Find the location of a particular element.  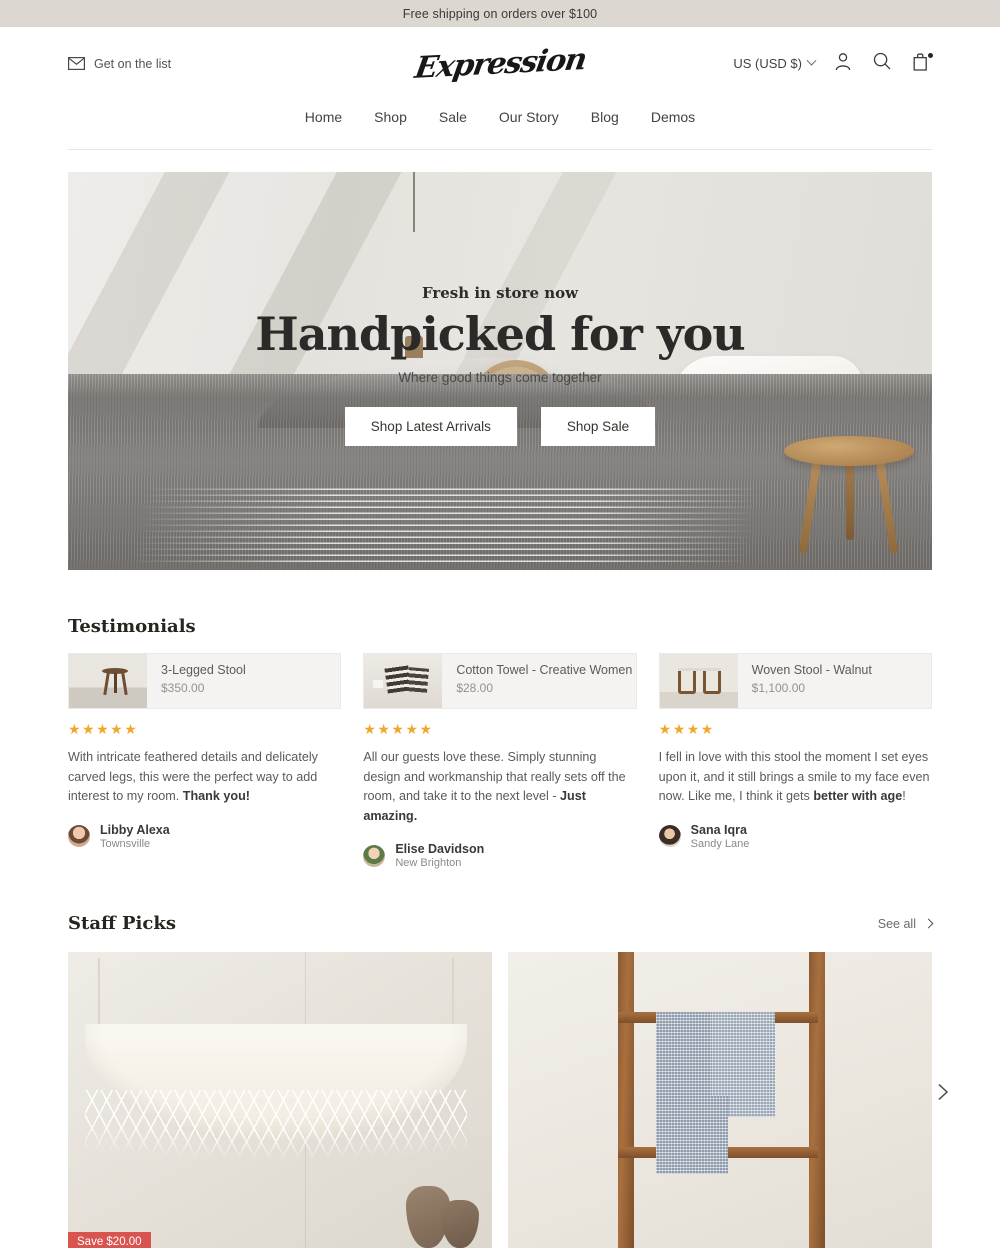

hammock-rope-right is located at coordinates (452, 994).